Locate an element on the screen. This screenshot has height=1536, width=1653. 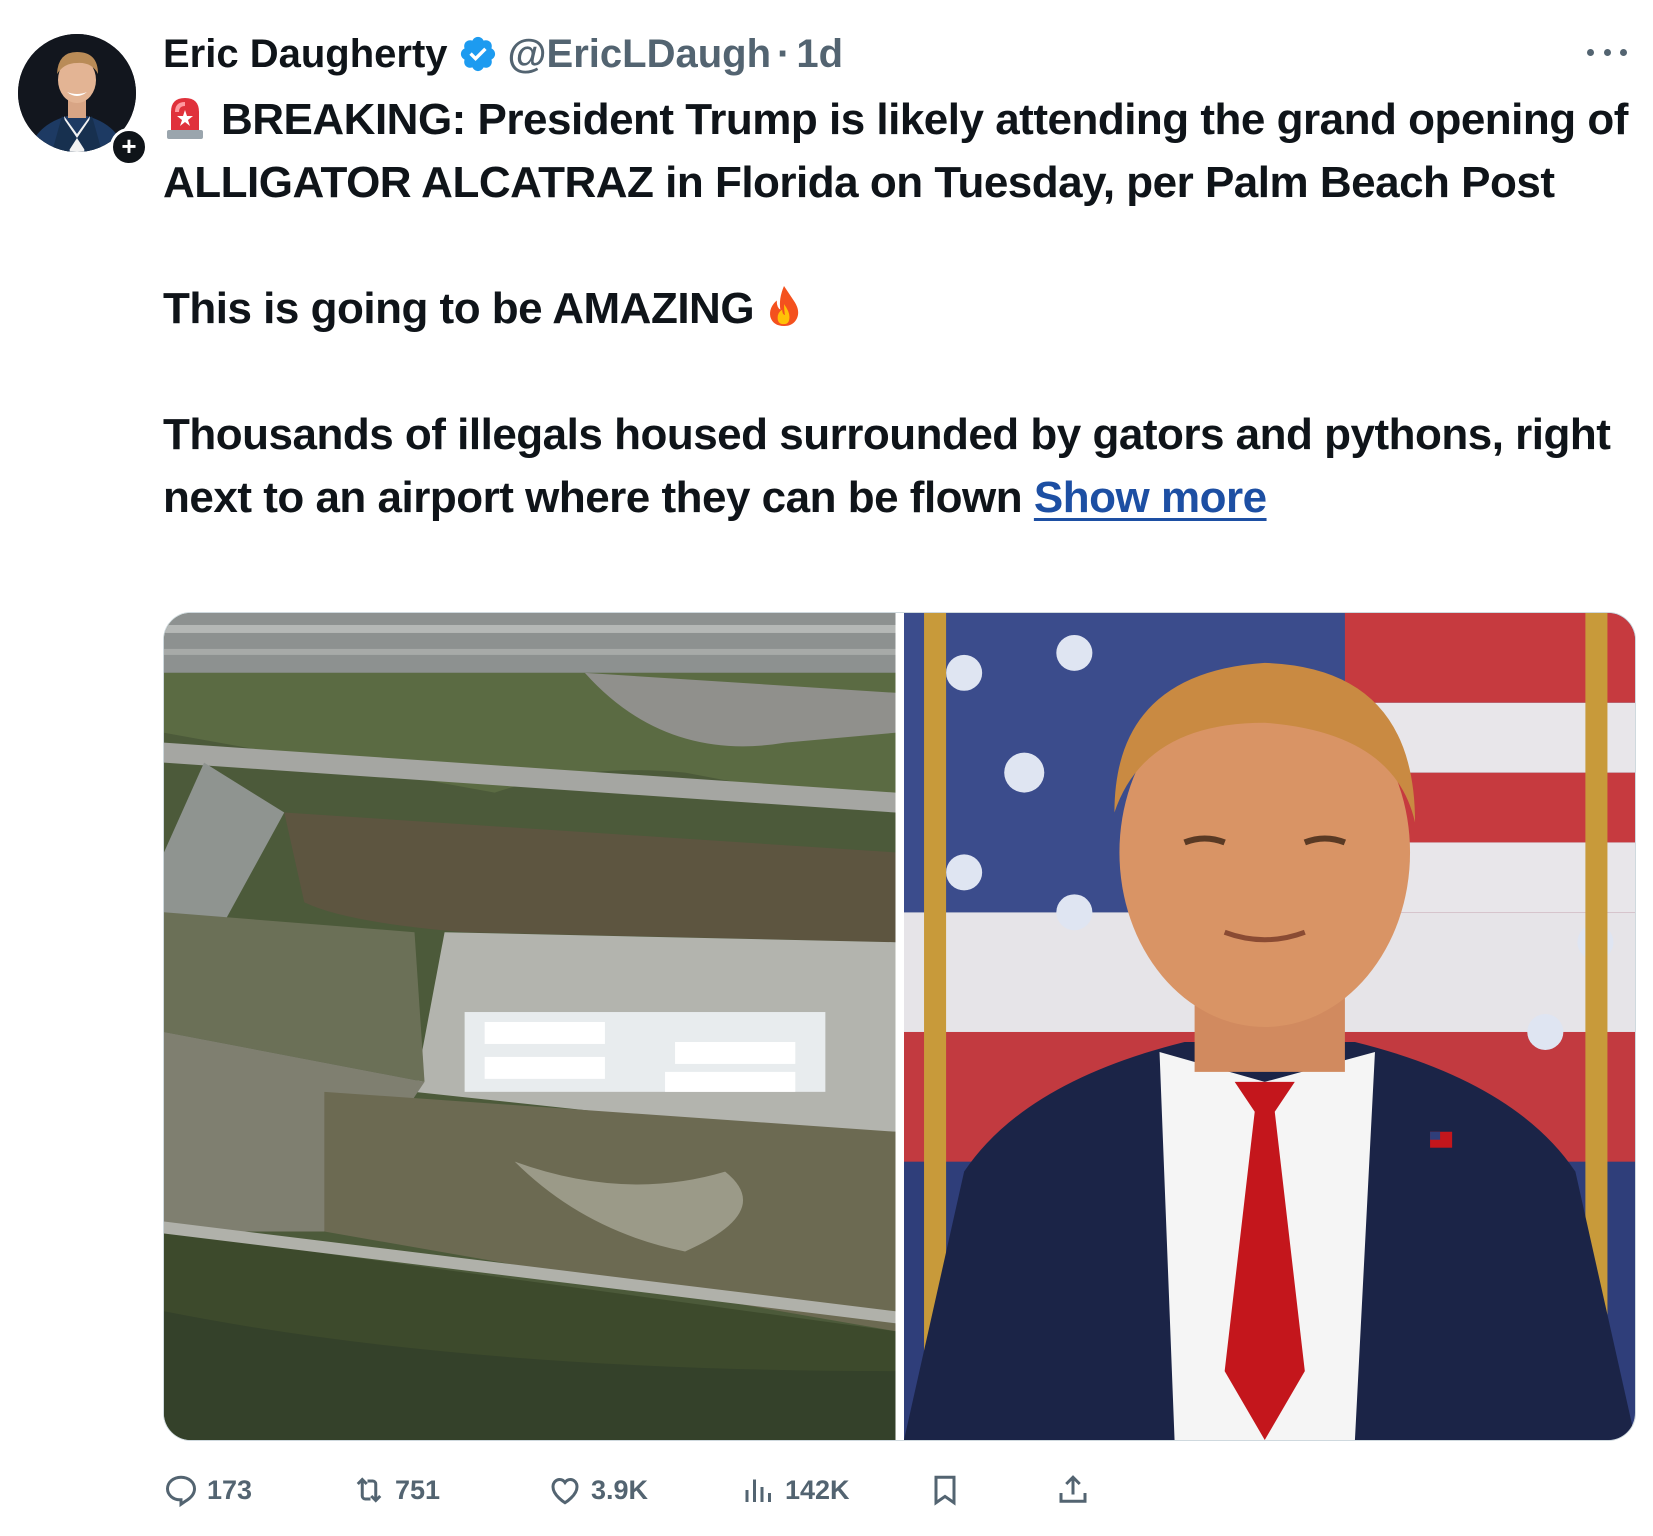
action-bar: 173 751 3.9K 142K is located at coordinates (663, 1490).